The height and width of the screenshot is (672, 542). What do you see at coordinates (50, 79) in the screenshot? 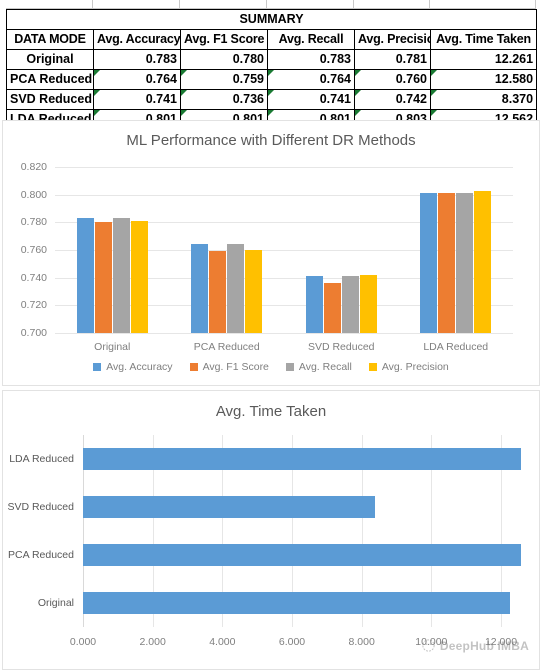
I see `cell-data-mode: PCA Reduced` at bounding box center [50, 79].